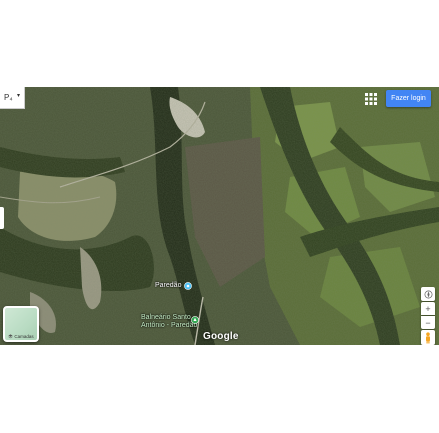 This screenshot has height=433, width=439. I want to click on place-label-balneario: Balneário Santo Antônio - Paredão, so click(169, 322).